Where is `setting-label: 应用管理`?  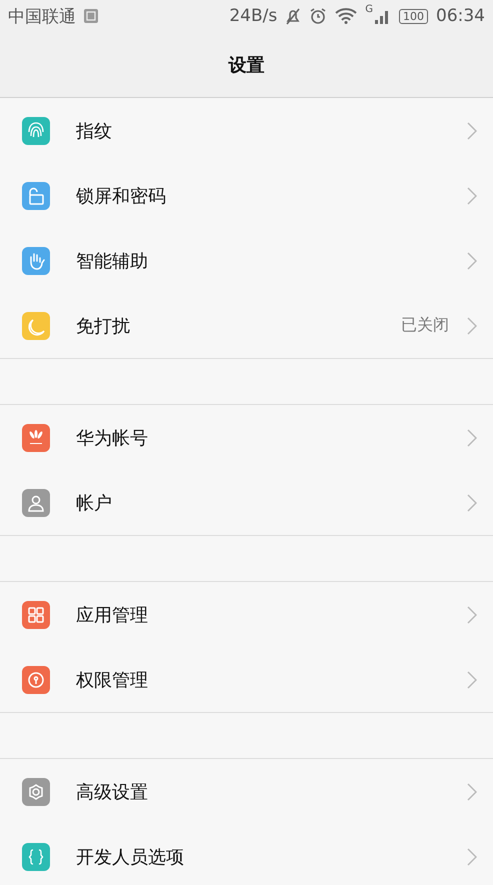 setting-label: 应用管理 is located at coordinates (112, 615).